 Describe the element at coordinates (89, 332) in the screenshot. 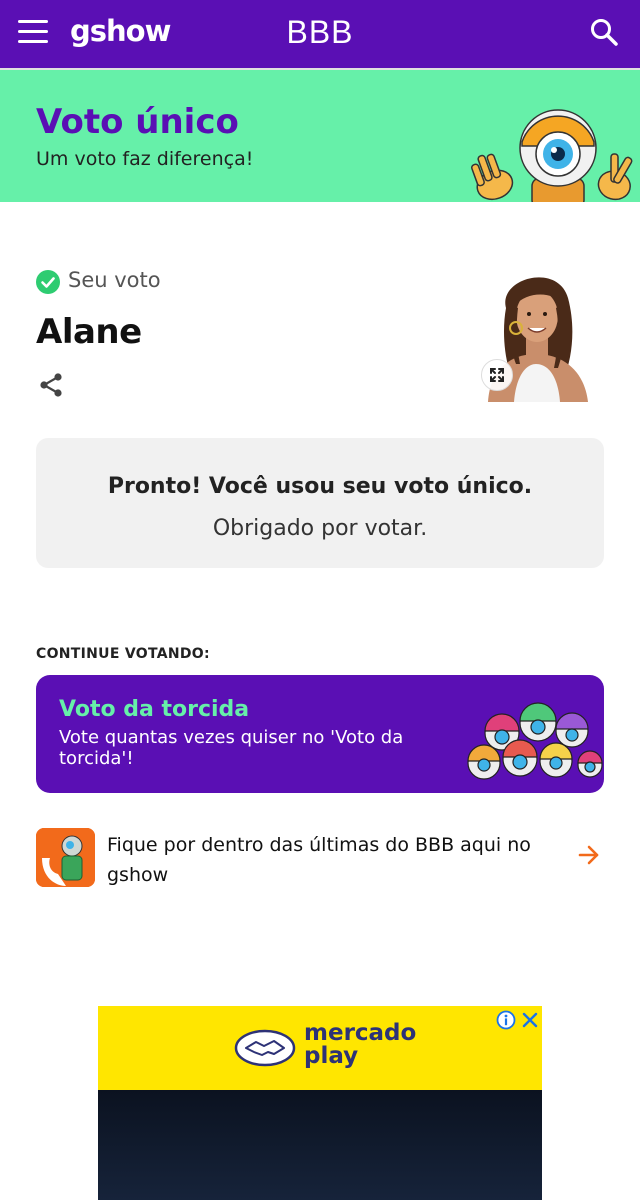

I see `candidate-name: Alane` at that location.